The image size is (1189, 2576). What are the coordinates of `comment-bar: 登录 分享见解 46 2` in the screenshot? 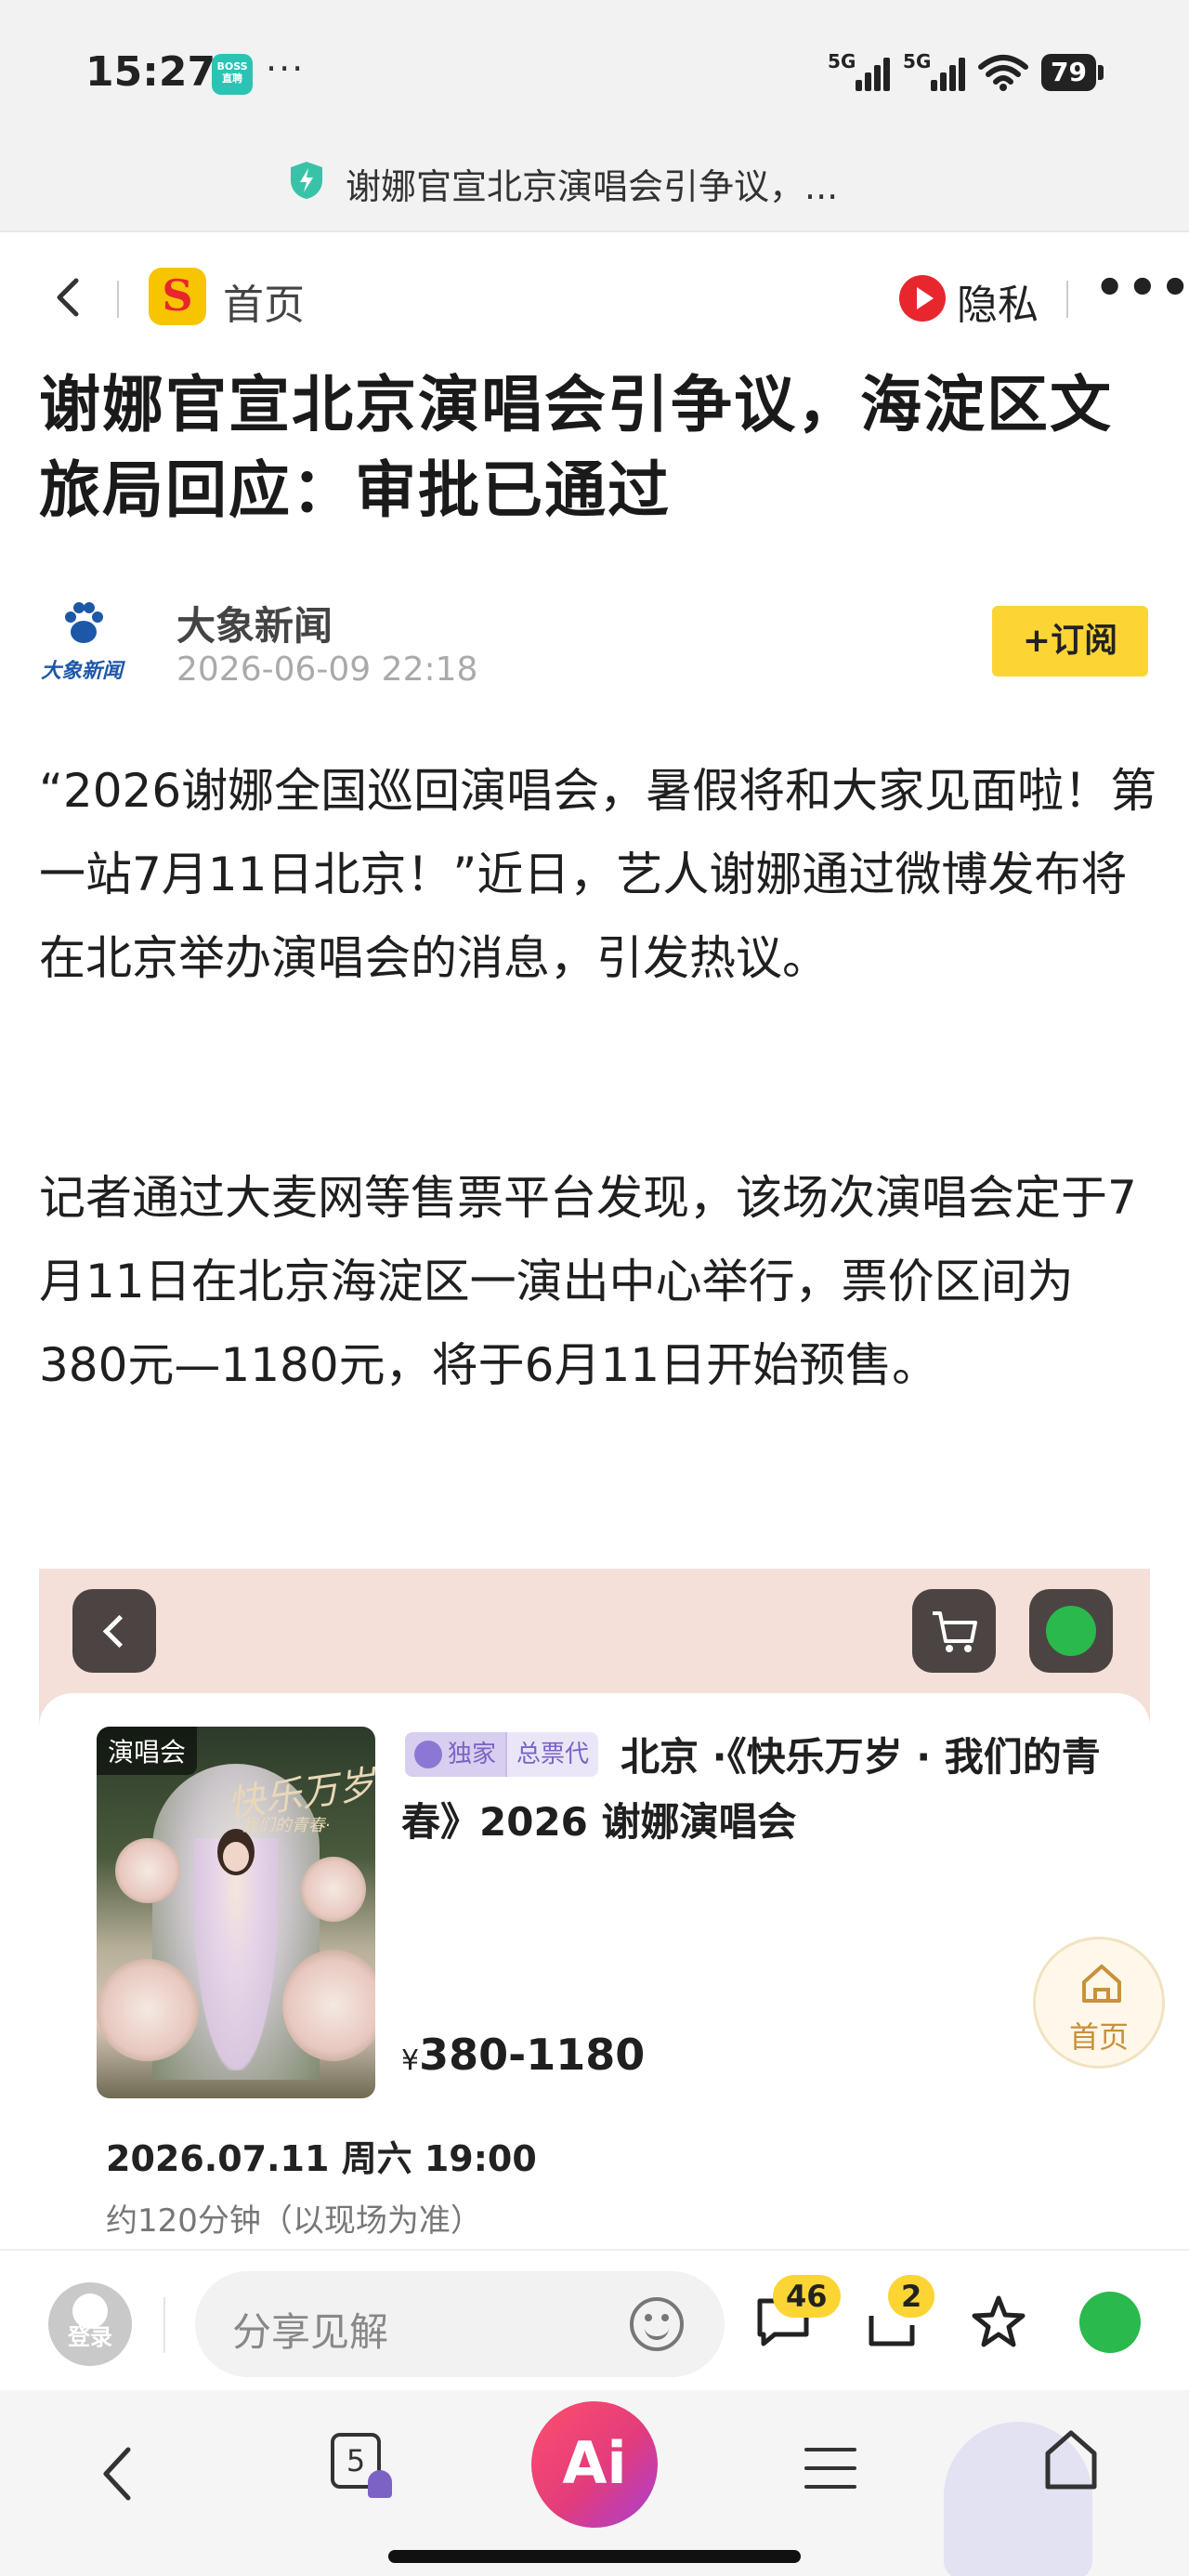 It's located at (594, 2318).